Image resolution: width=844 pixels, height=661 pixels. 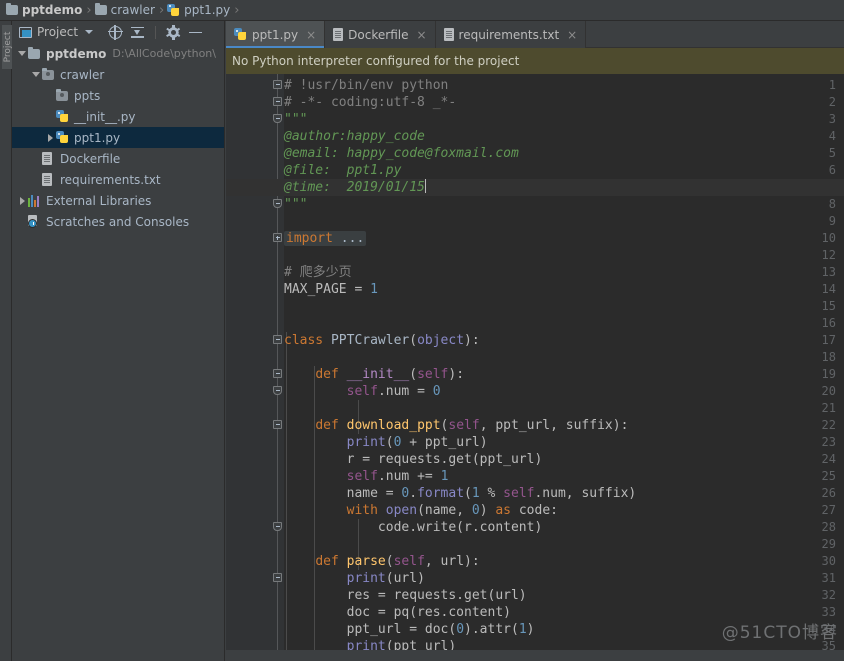 I want to click on breadcrumb-item-ppt1: ppt1.py, so click(x=199, y=10).